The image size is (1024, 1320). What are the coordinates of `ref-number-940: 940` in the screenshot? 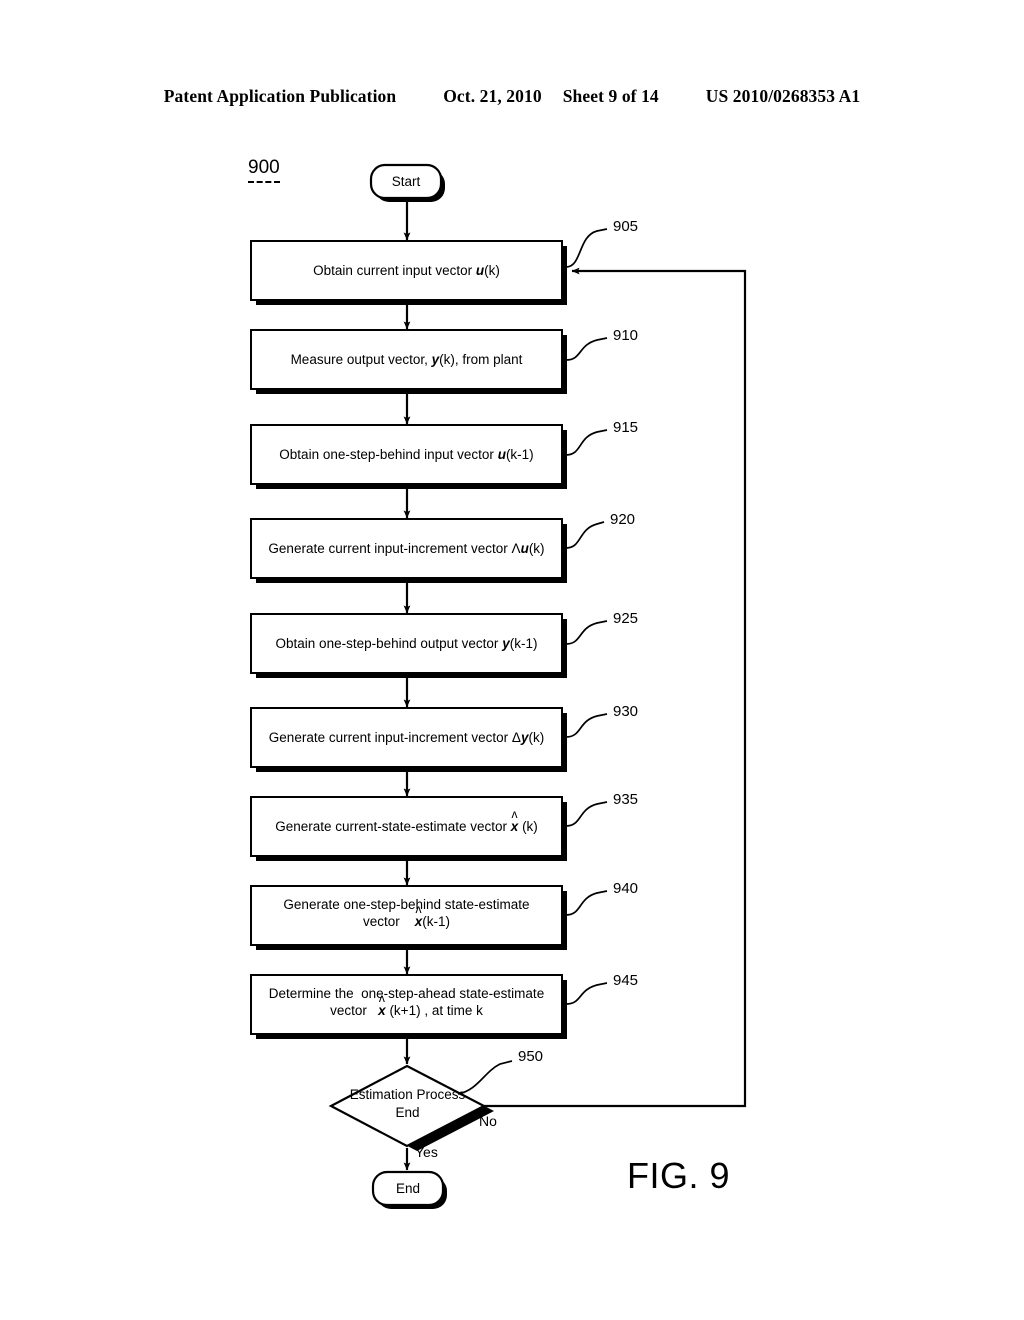 It's located at (626, 888).